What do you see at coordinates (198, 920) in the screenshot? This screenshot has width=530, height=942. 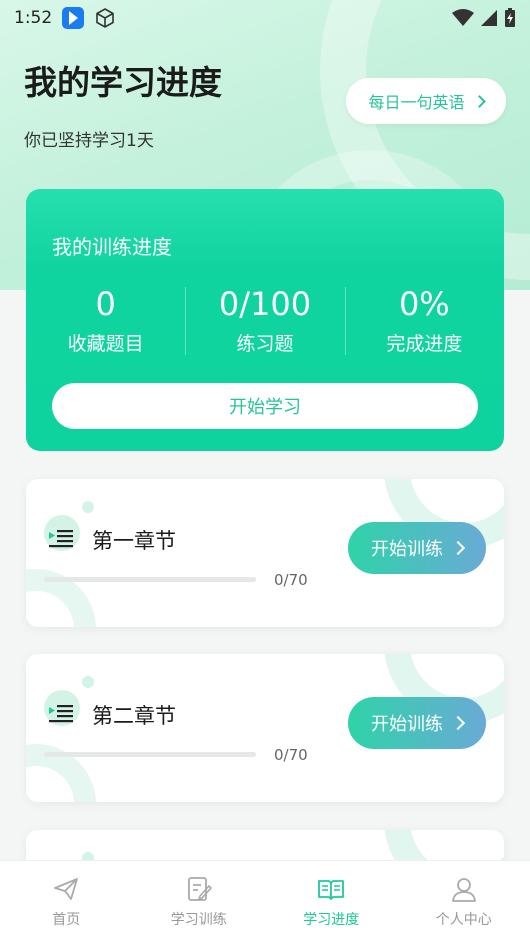 I see `tab-label: 学习训练` at bounding box center [198, 920].